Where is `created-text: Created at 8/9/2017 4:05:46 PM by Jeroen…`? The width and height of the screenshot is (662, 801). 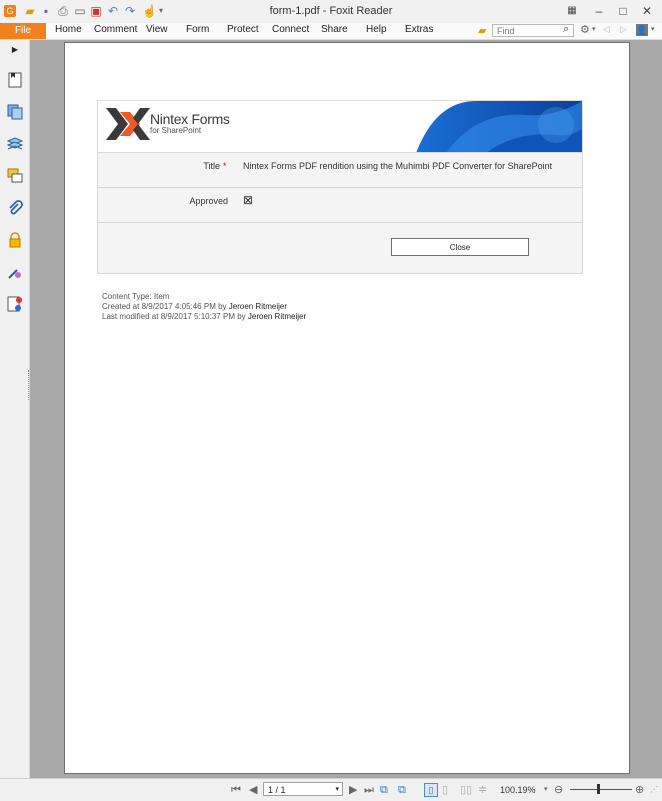 created-text: Created at 8/9/2017 4:05:46 PM by Jeroen… is located at coordinates (194, 306).